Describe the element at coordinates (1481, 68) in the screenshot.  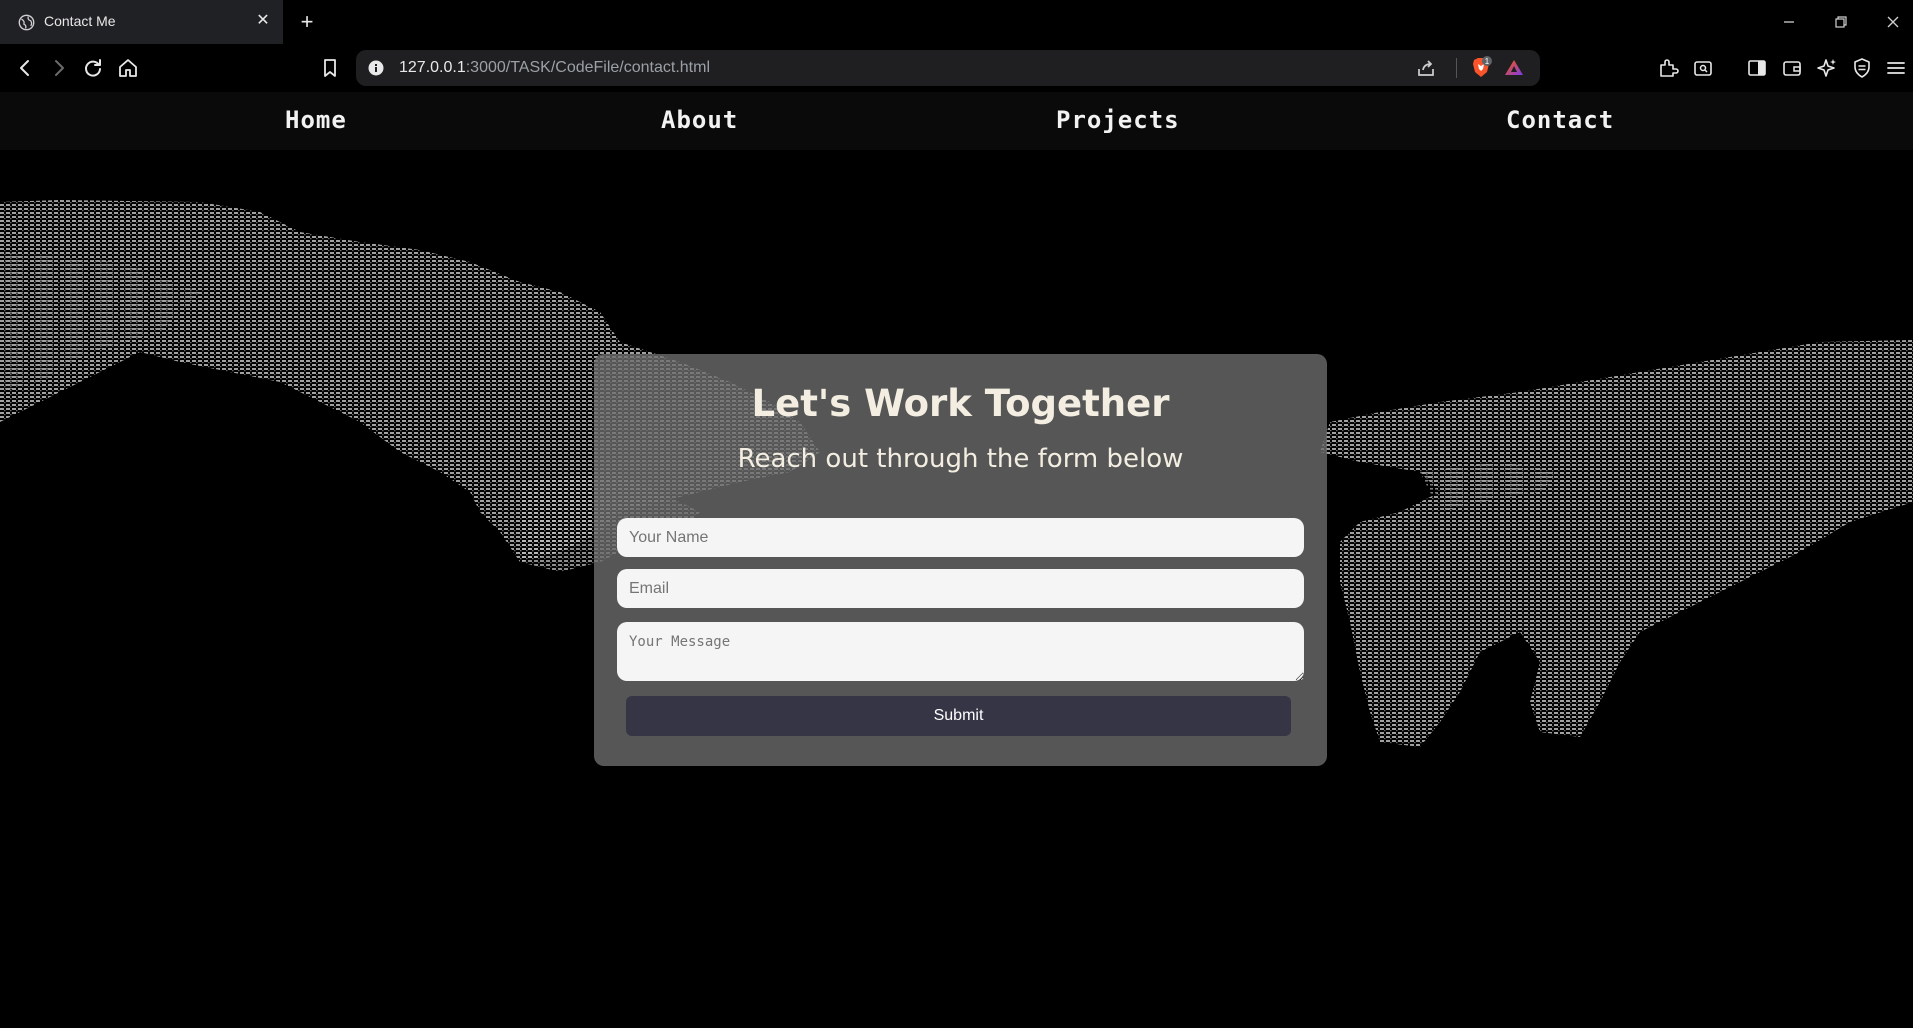
I see `brave-shields-icon: 1` at that location.